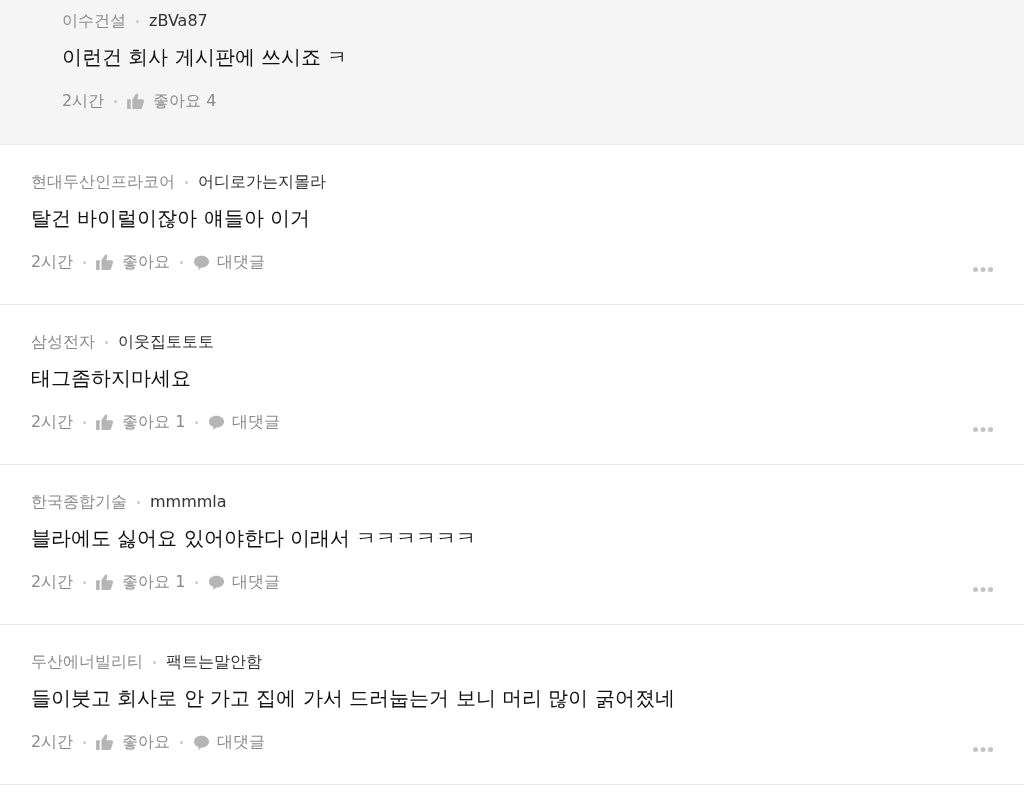 The height and width of the screenshot is (785, 1024). What do you see at coordinates (262, 182) in the screenshot?
I see `author-name: 어디로가는지몰라` at bounding box center [262, 182].